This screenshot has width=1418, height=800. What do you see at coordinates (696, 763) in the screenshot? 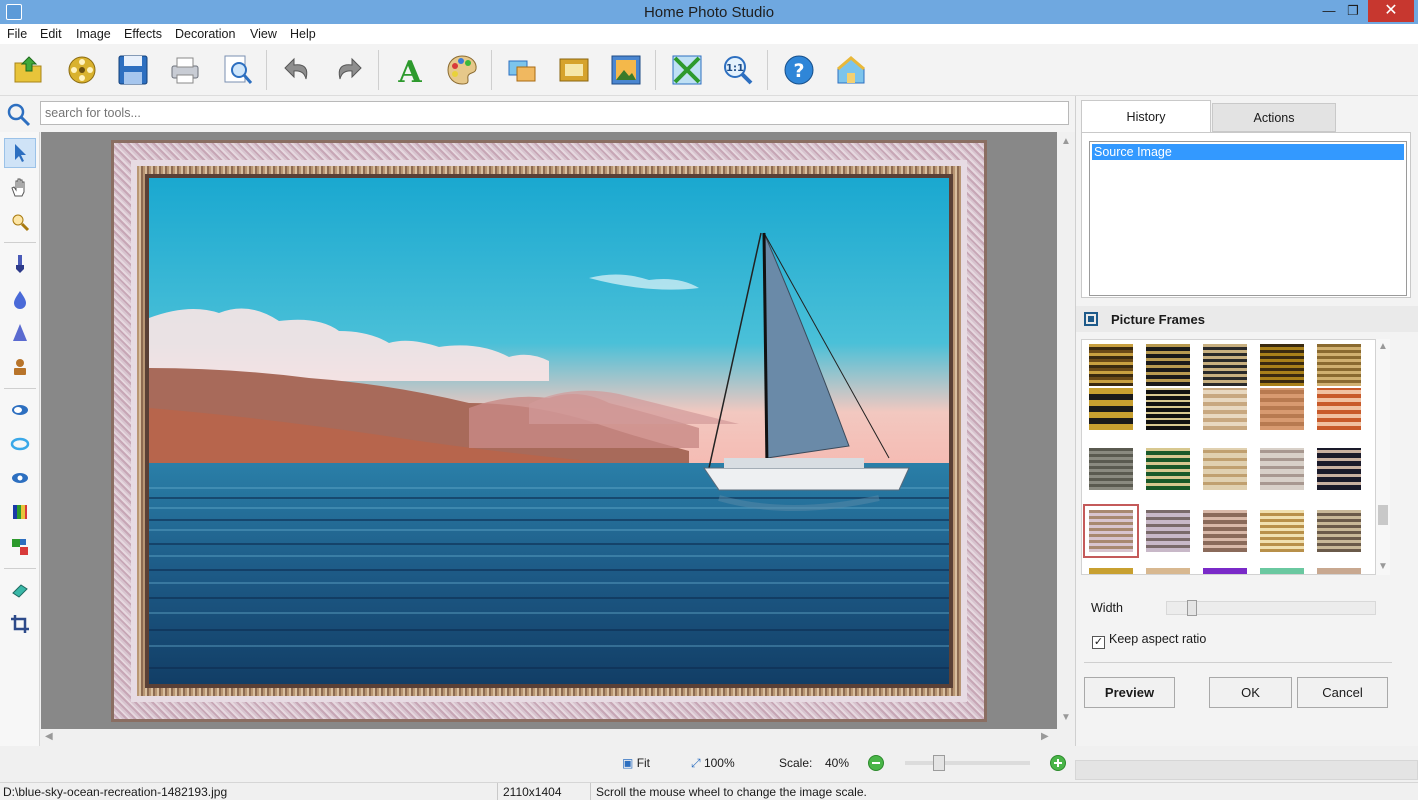
I see `actual-size-small-icon: ⤢` at bounding box center [696, 763].